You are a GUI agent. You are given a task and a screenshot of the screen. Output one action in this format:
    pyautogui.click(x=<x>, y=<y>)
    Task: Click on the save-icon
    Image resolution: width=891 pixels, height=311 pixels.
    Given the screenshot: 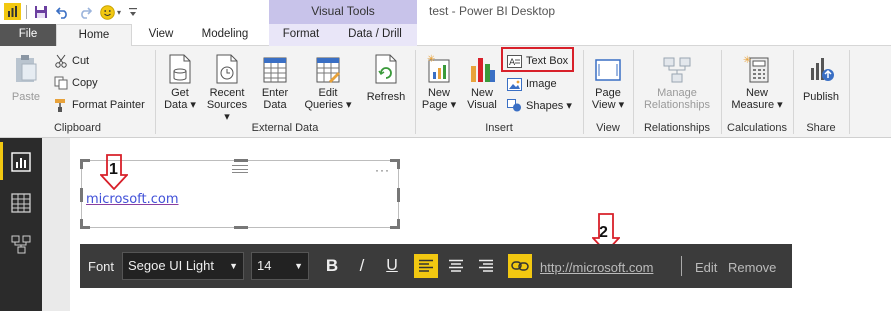 What is the action you would take?
    pyautogui.click(x=41, y=12)
    